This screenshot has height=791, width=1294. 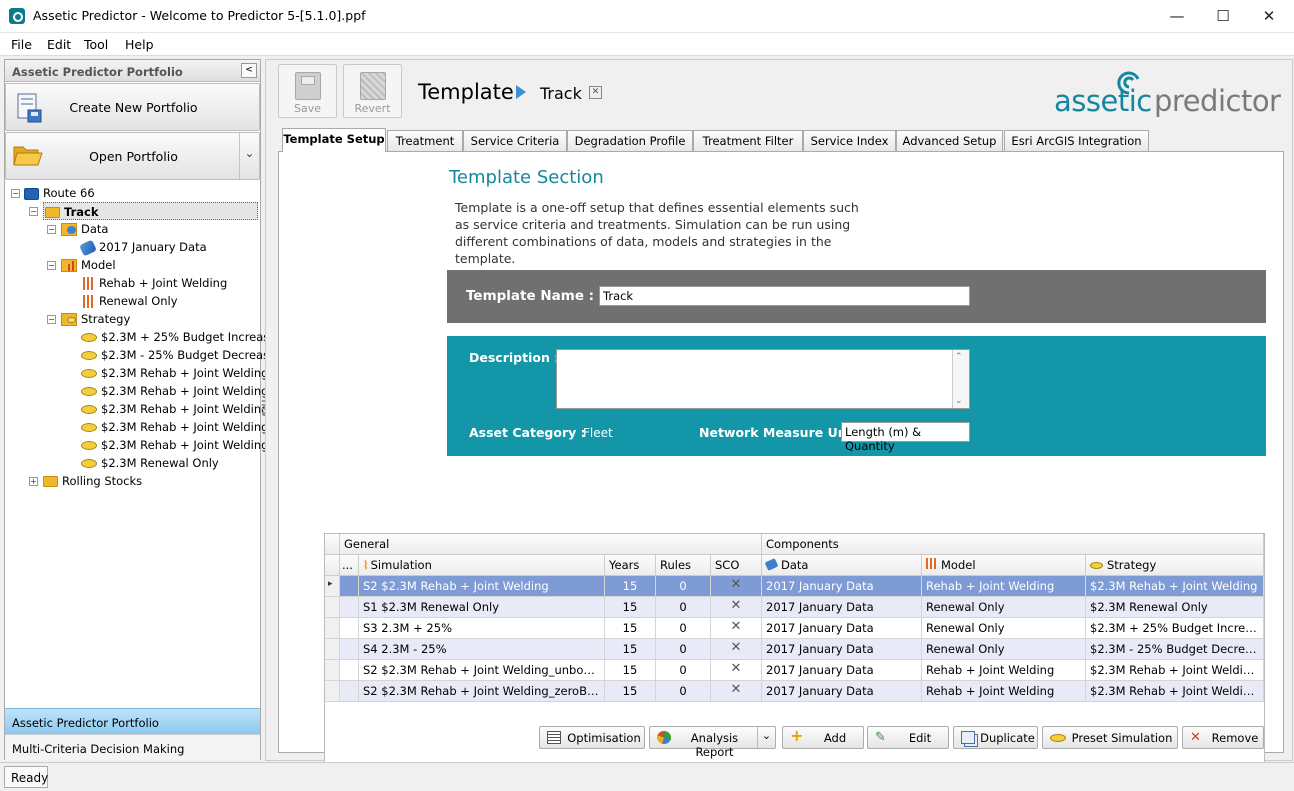 What do you see at coordinates (249, 156) in the screenshot?
I see `open-portfolio-dropdown: ⌄` at bounding box center [249, 156].